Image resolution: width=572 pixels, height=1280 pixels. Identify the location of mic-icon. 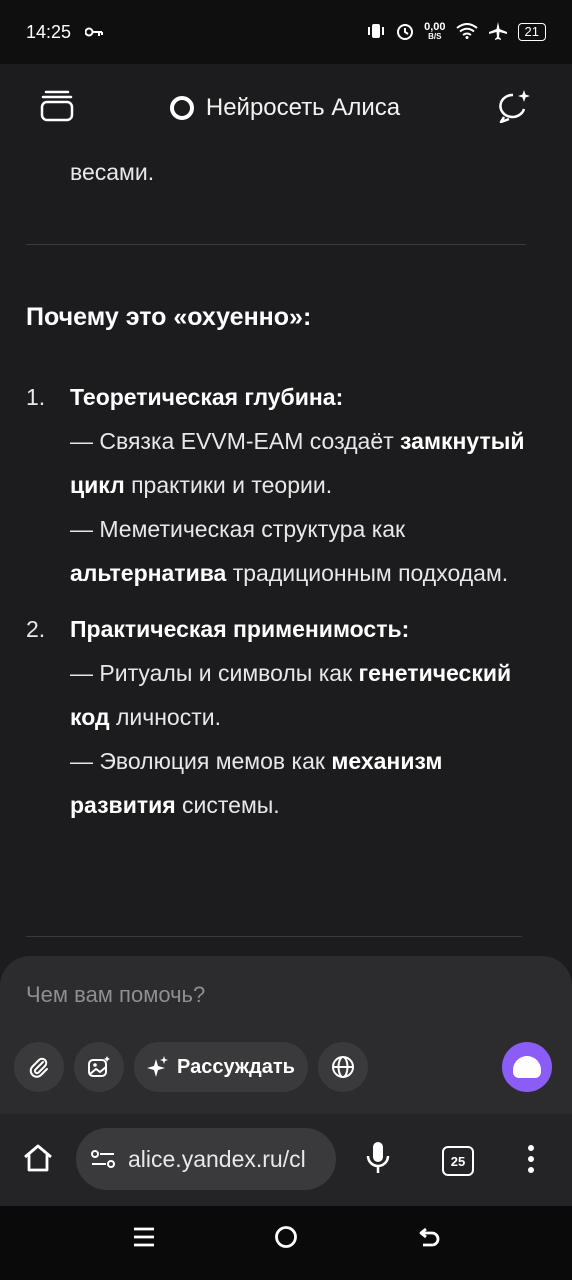
(378, 1160).